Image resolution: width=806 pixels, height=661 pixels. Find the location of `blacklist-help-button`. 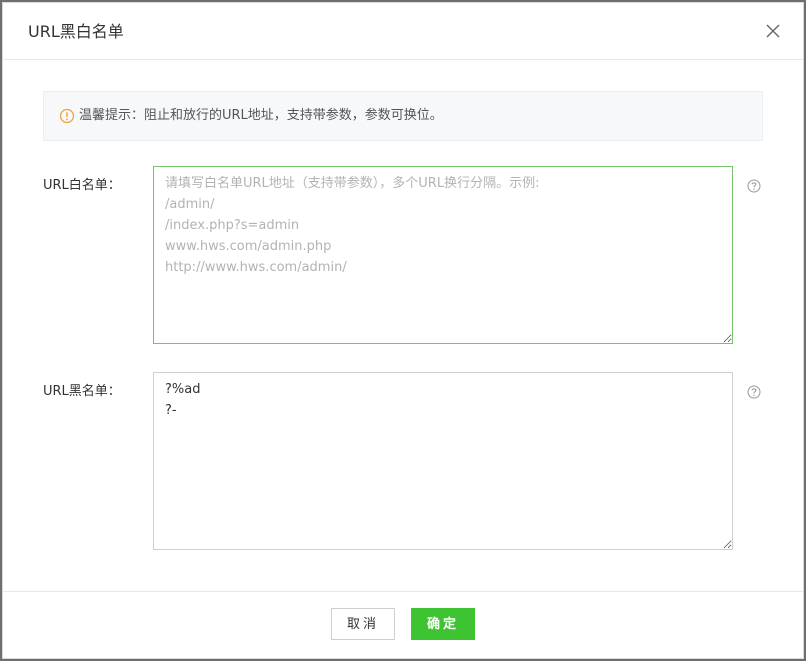

blacklist-help-button is located at coordinates (754, 392).